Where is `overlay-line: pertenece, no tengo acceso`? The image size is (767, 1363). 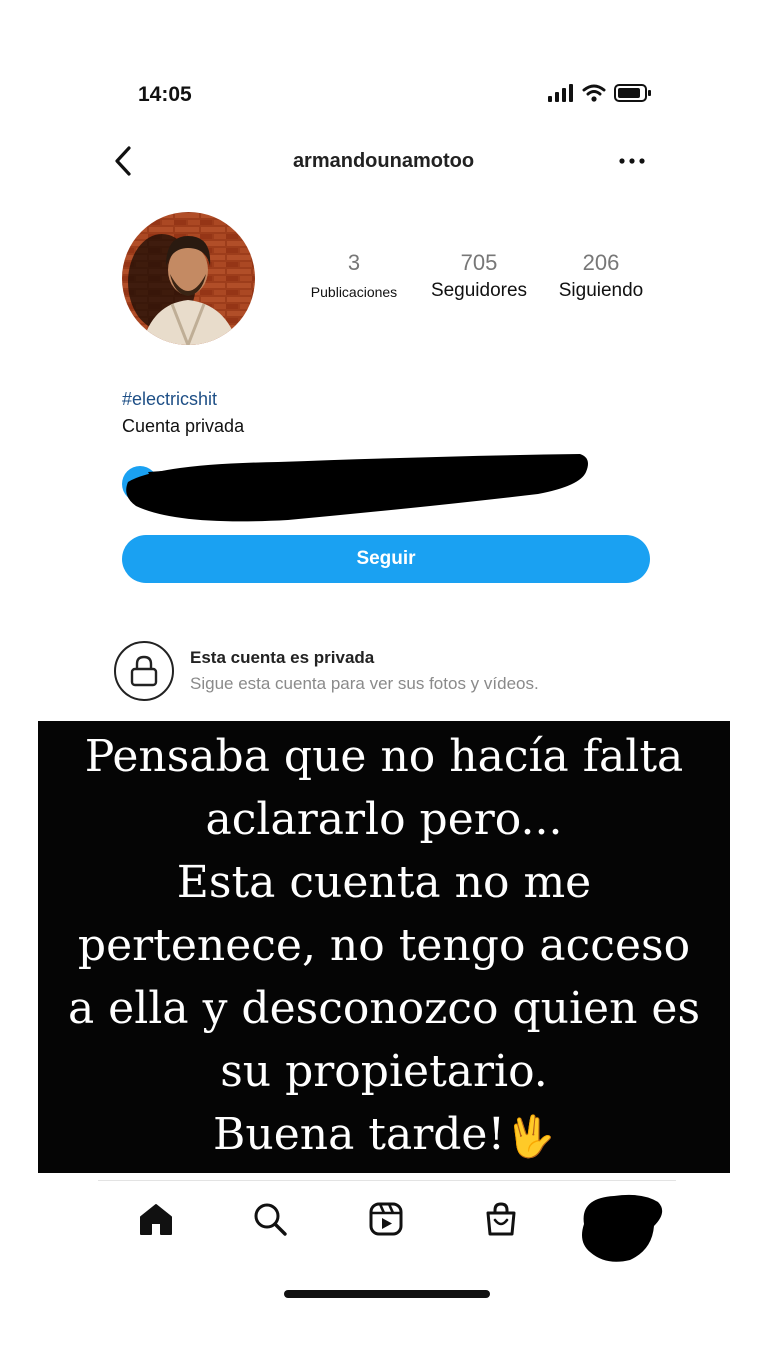 overlay-line: pertenece, no tengo acceso is located at coordinates (384, 945).